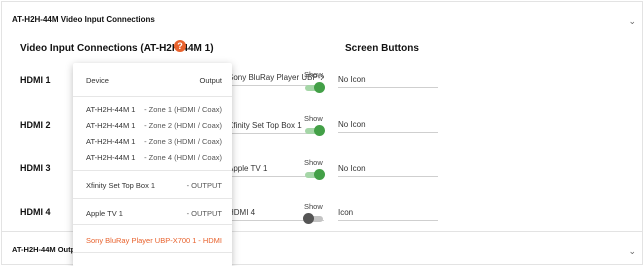 Image resolution: width=644 pixels, height=266 pixels. I want to click on icon-field-hdmi-2: No Icon, so click(388, 126).